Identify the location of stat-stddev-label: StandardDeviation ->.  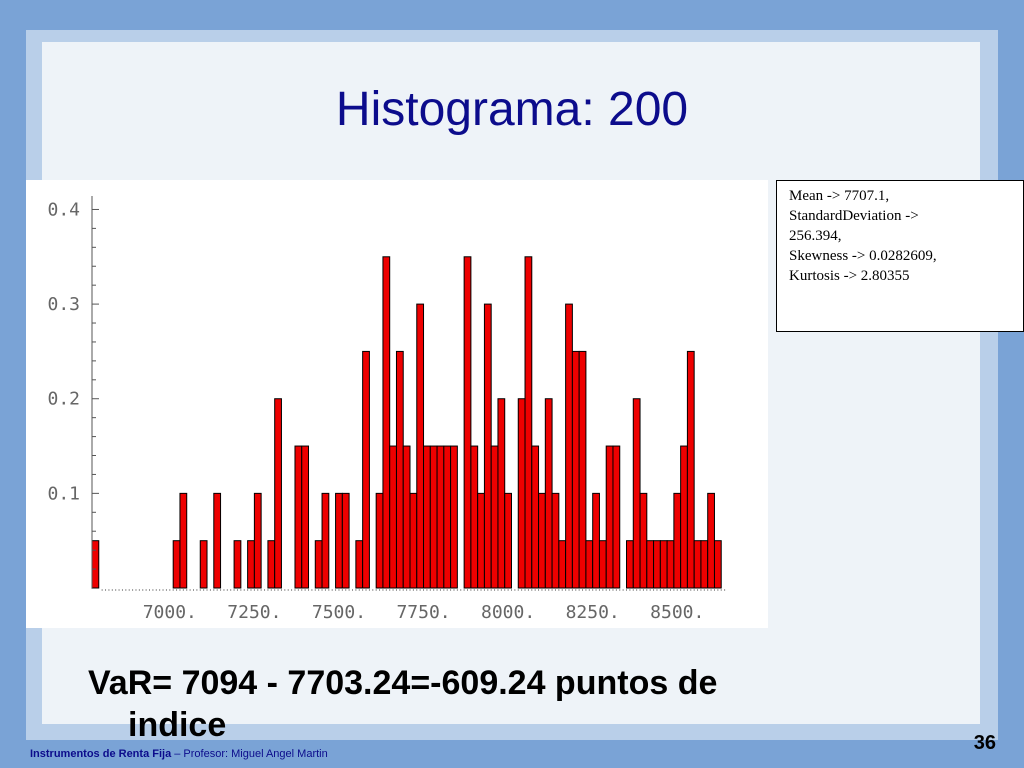
(854, 216).